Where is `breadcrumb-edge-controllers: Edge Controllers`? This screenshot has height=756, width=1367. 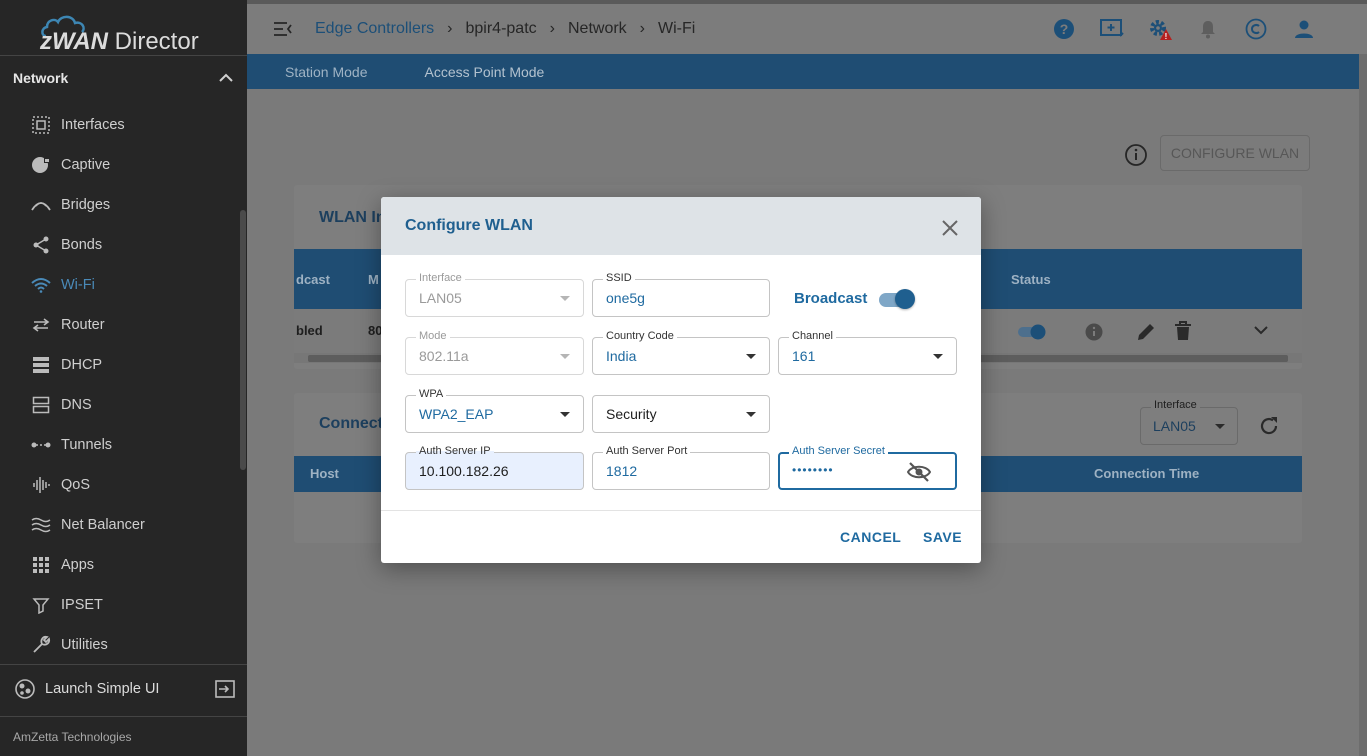 breadcrumb-edge-controllers: Edge Controllers is located at coordinates (374, 29).